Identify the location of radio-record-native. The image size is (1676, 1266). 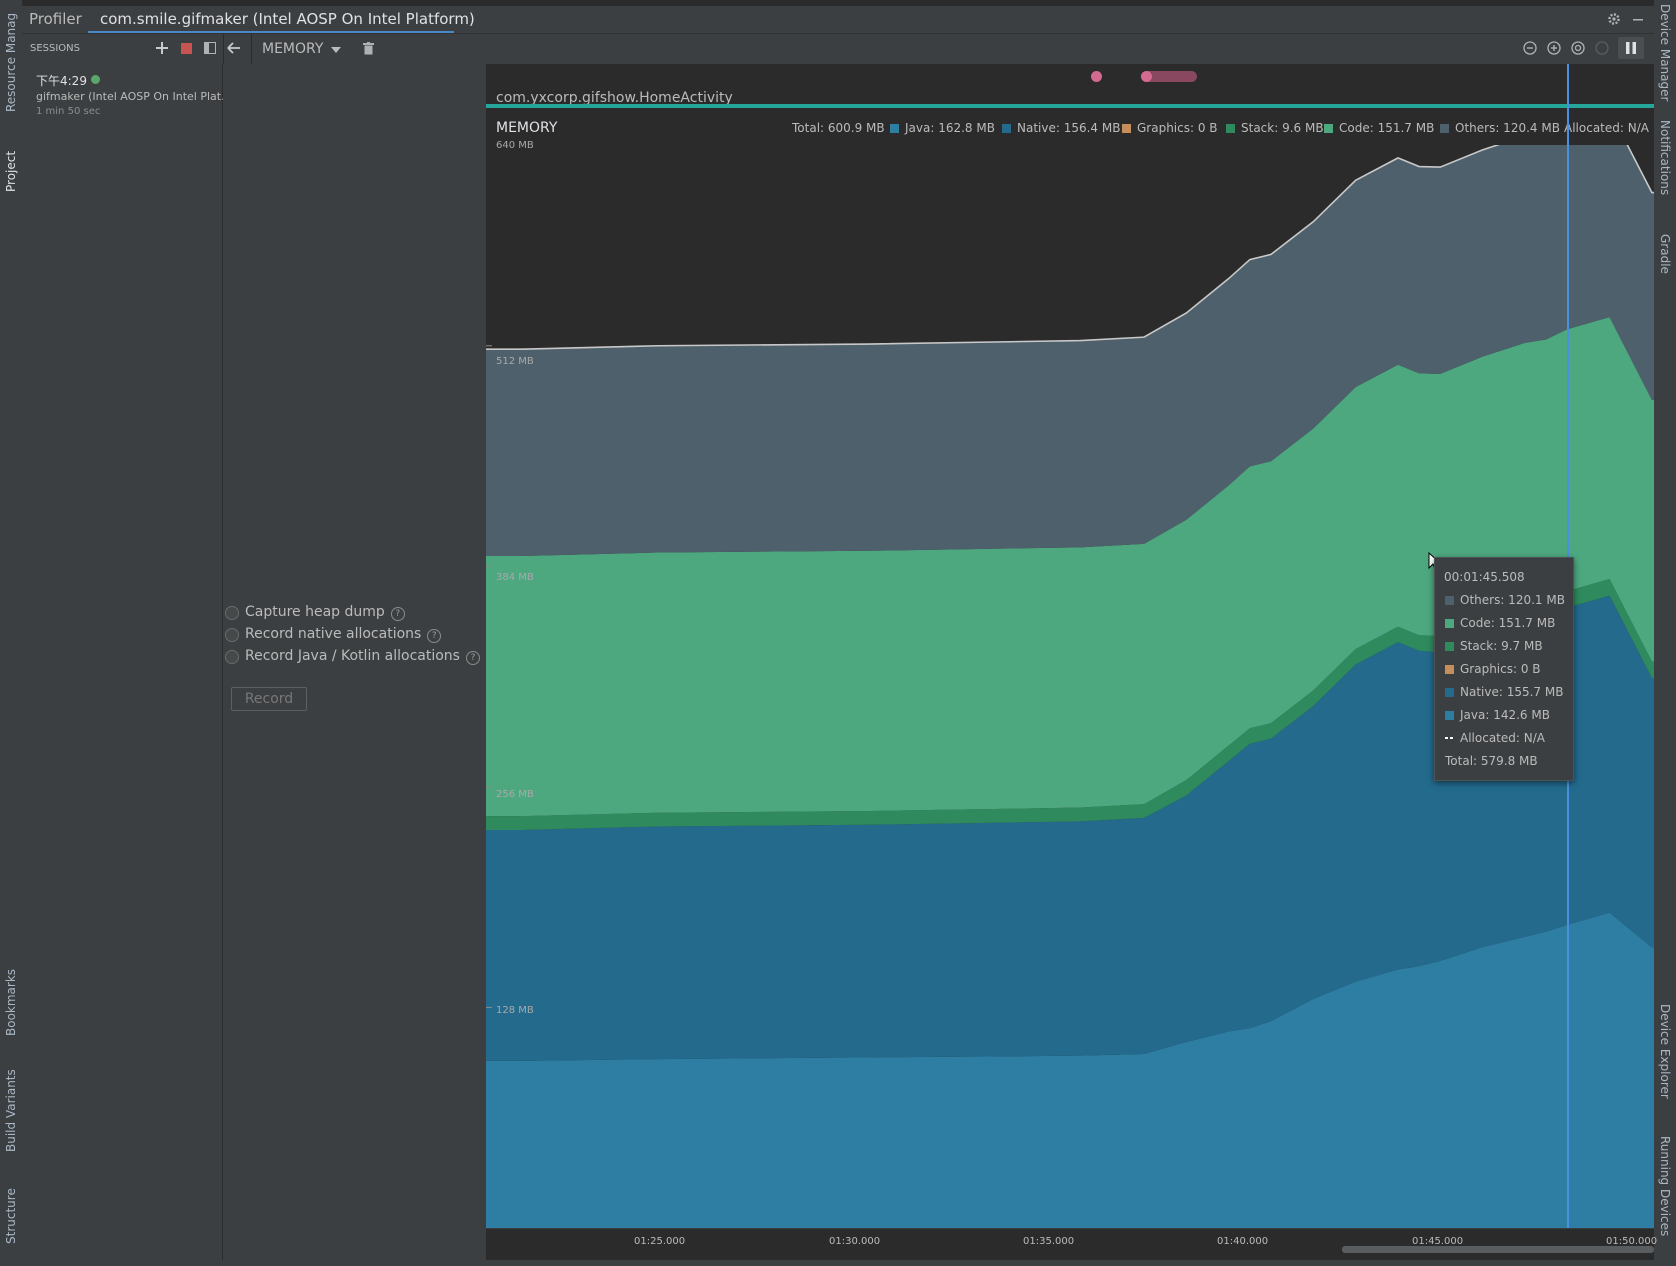
(232, 635).